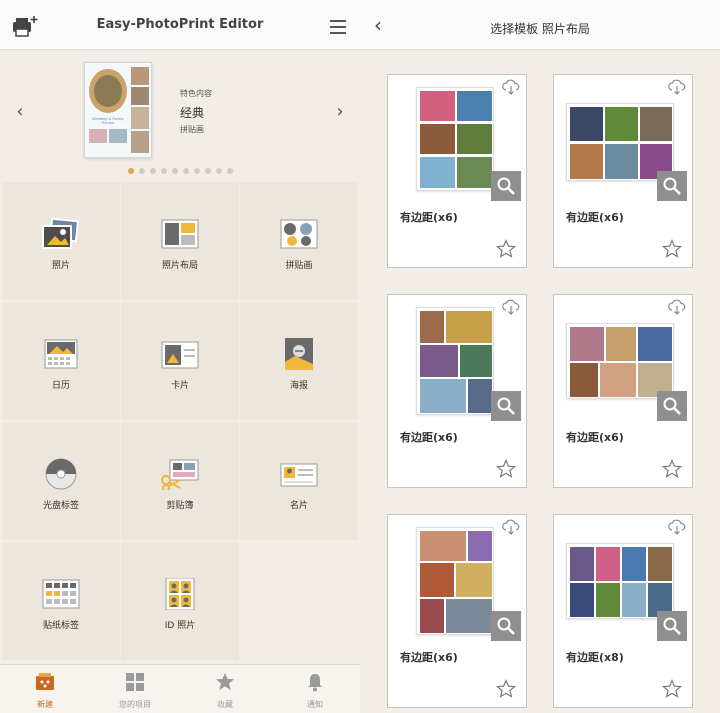 The width and height of the screenshot is (720, 713). Describe the element at coordinates (180, 475) in the screenshot. I see `scrapbook-icon` at that location.